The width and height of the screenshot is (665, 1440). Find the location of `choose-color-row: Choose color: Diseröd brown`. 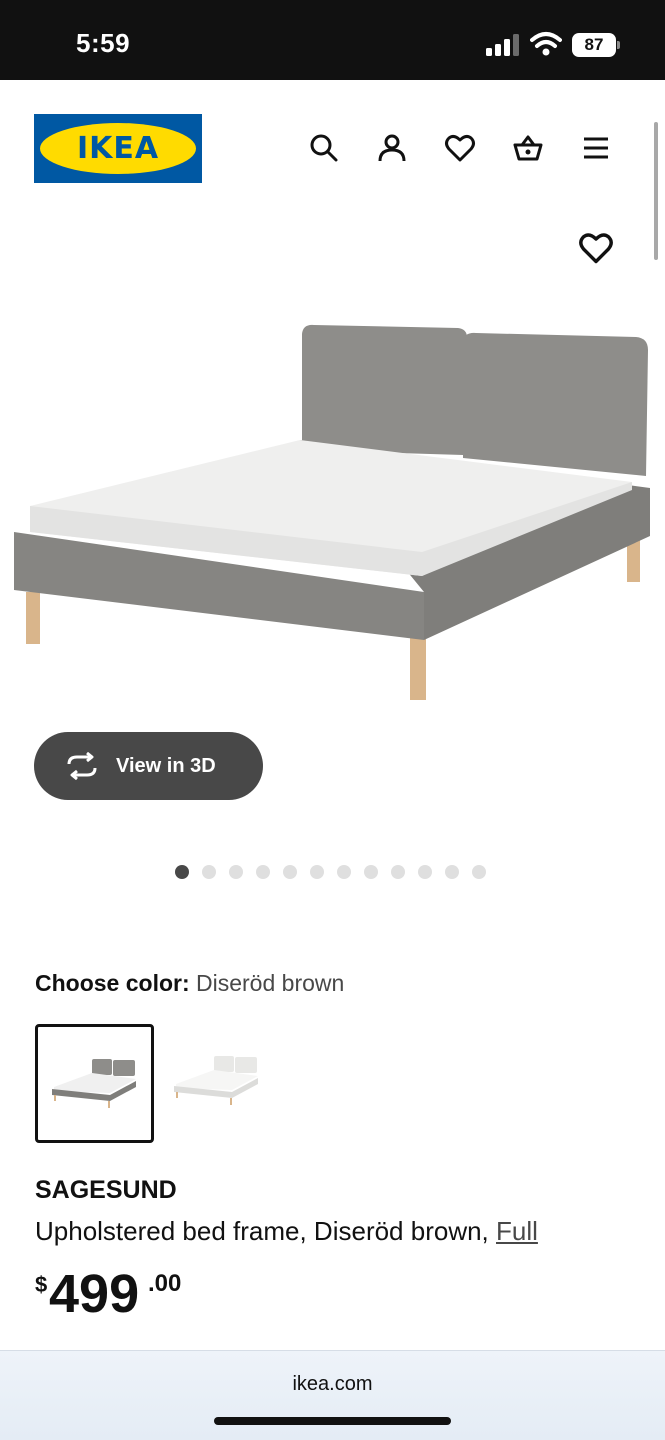

choose-color-row: Choose color: Diseröd brown is located at coordinates (189, 983).